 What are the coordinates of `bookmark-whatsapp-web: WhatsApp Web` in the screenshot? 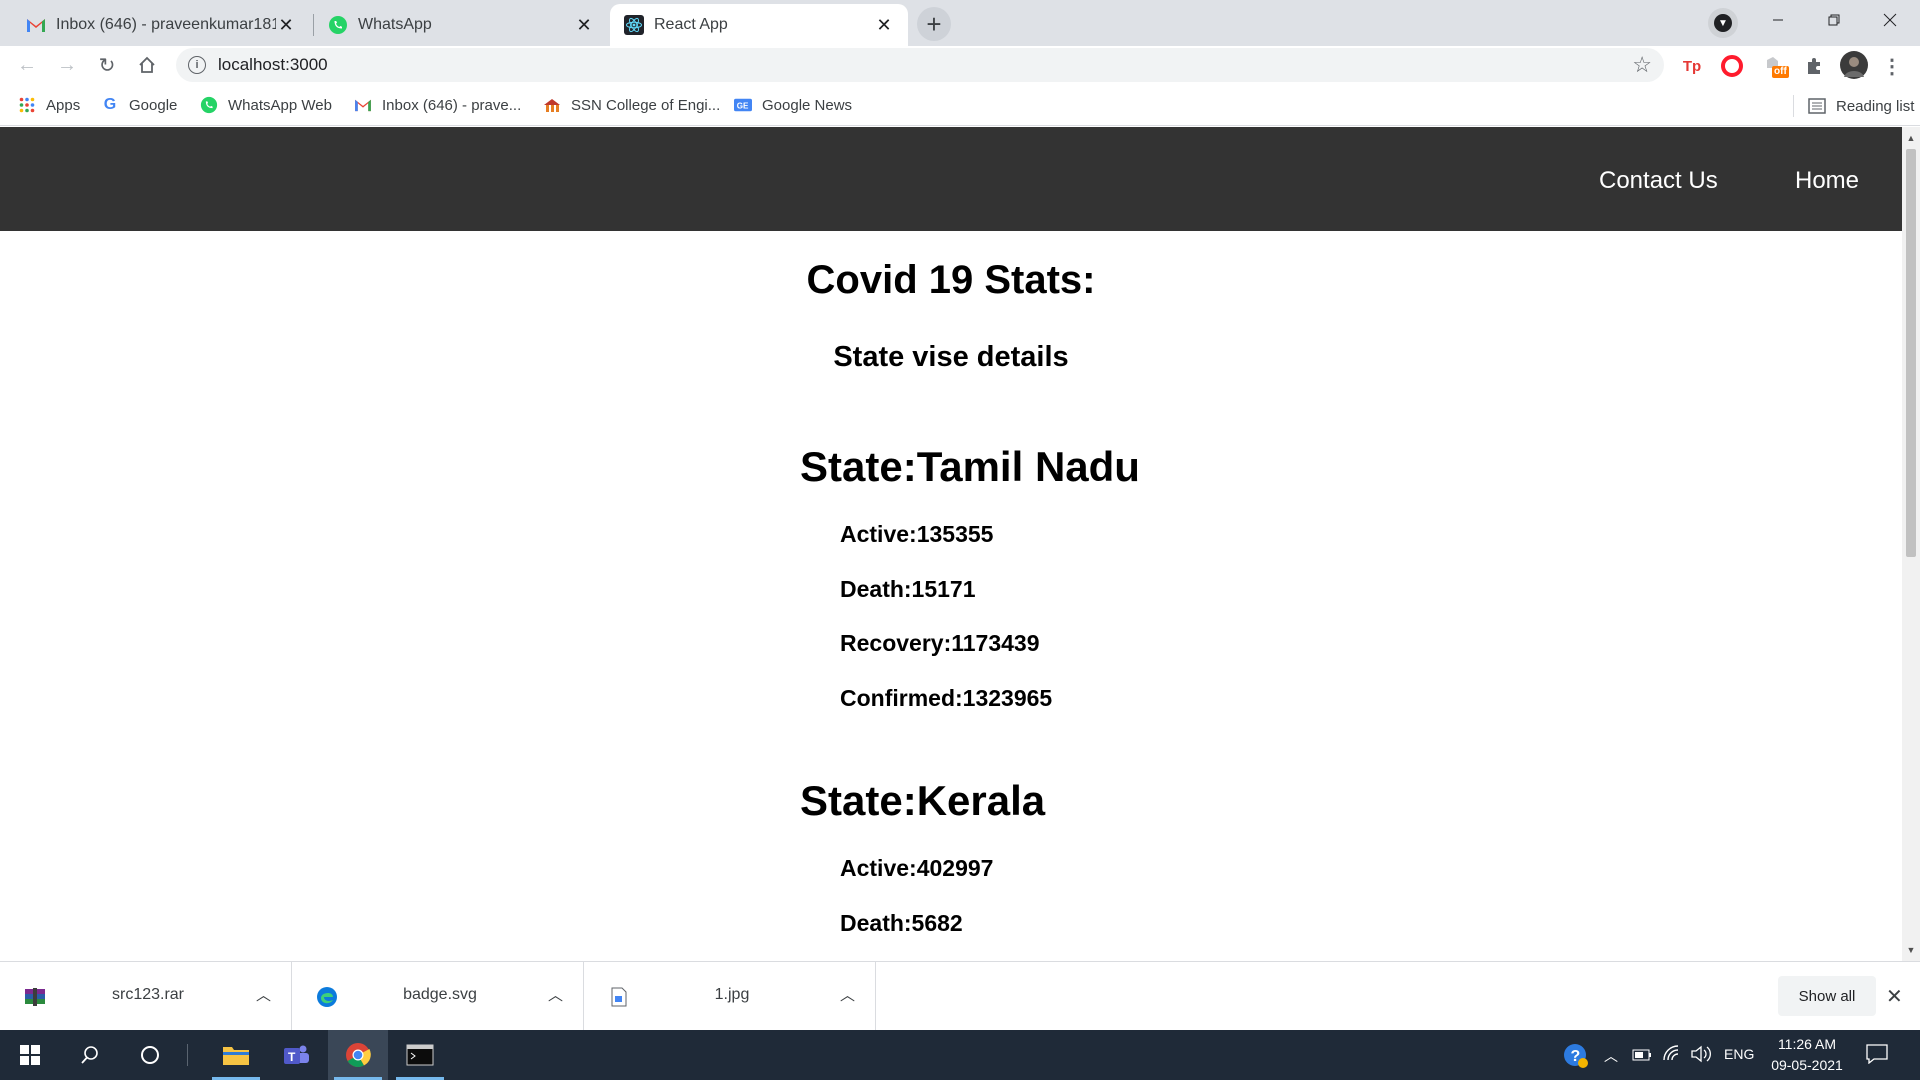 It's located at (266, 105).